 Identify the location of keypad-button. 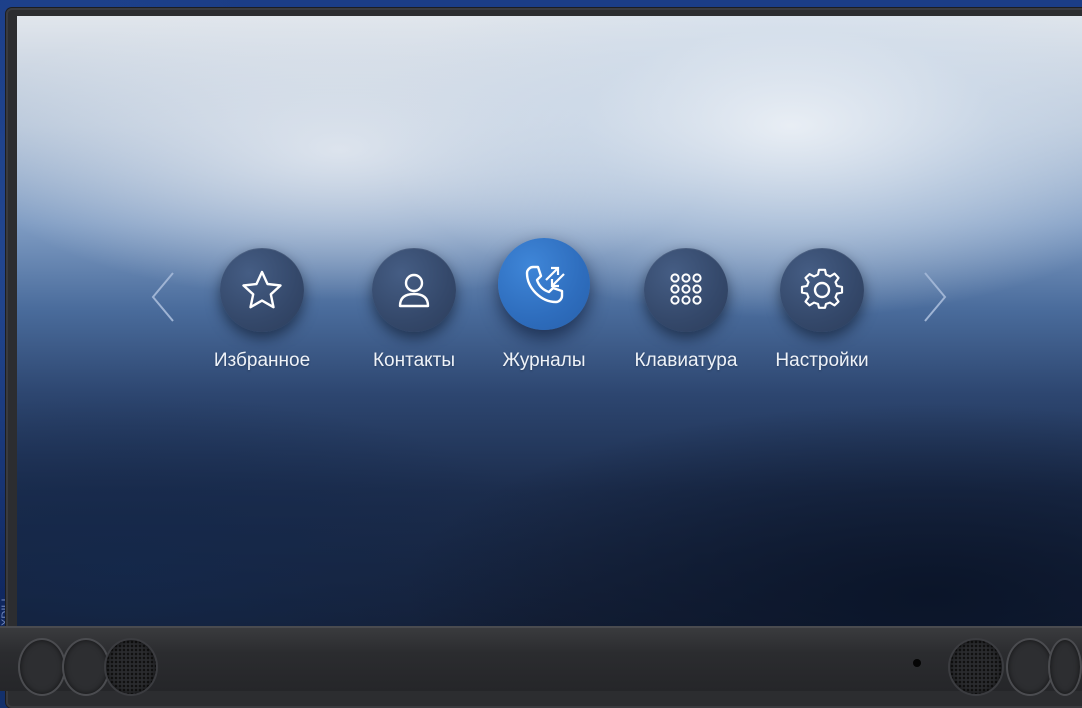
(686, 290).